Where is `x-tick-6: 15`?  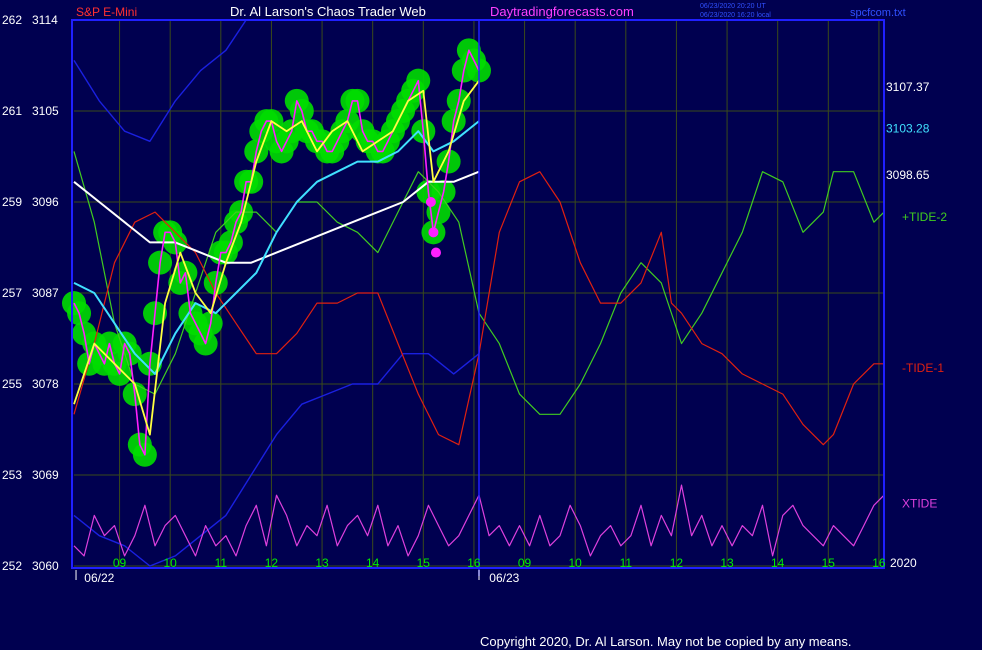 x-tick-6: 15 is located at coordinates (424, 563).